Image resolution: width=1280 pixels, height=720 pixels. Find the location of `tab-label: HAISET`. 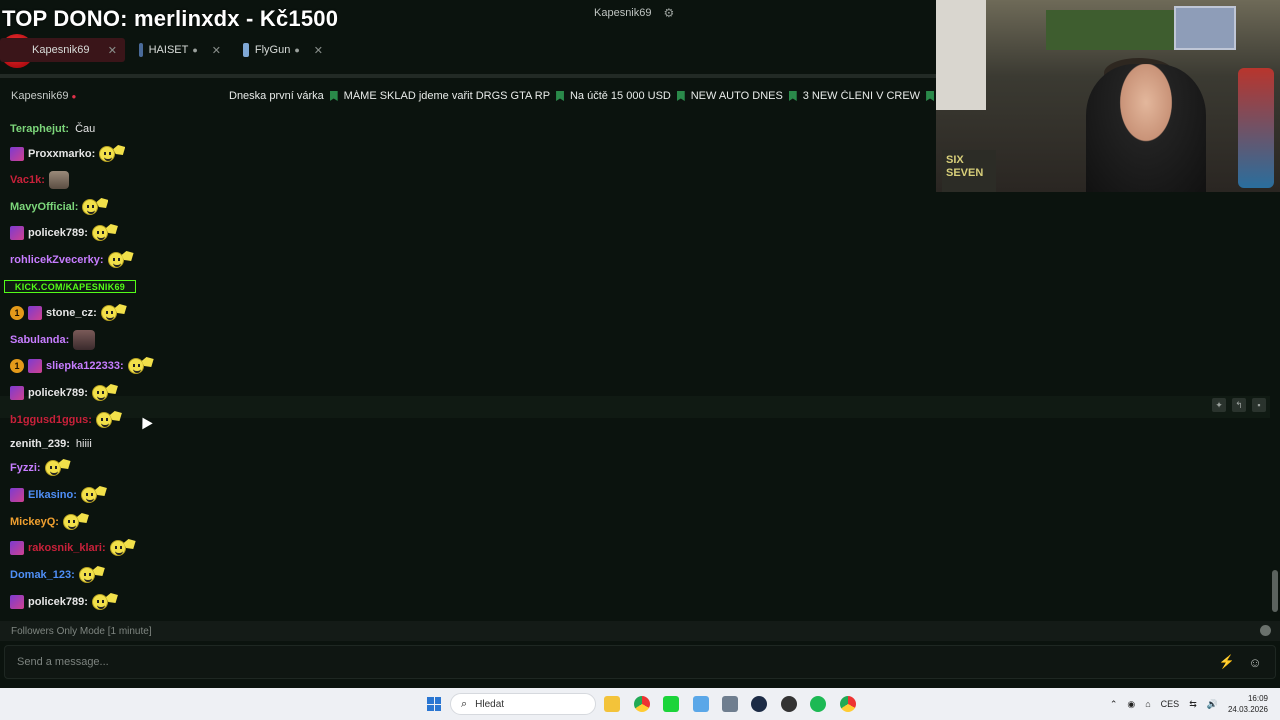

tab-label: HAISET is located at coordinates (168, 50).